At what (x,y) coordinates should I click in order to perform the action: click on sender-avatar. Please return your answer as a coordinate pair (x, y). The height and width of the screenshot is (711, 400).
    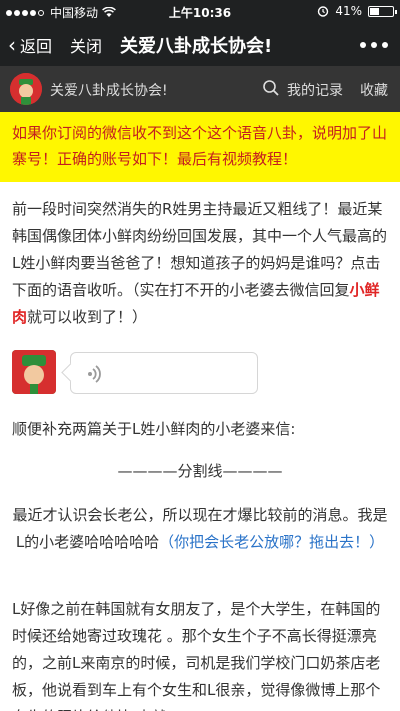
    Looking at the image, I should click on (34, 372).